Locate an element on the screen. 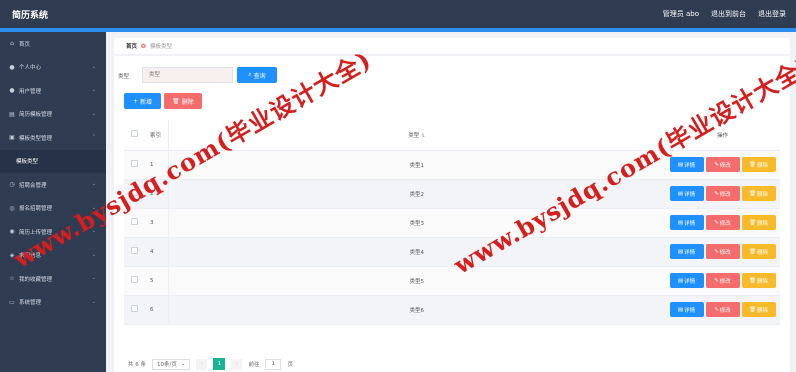 The height and width of the screenshot is (372, 796). add-button-label: 新增 is located at coordinates (146, 102).